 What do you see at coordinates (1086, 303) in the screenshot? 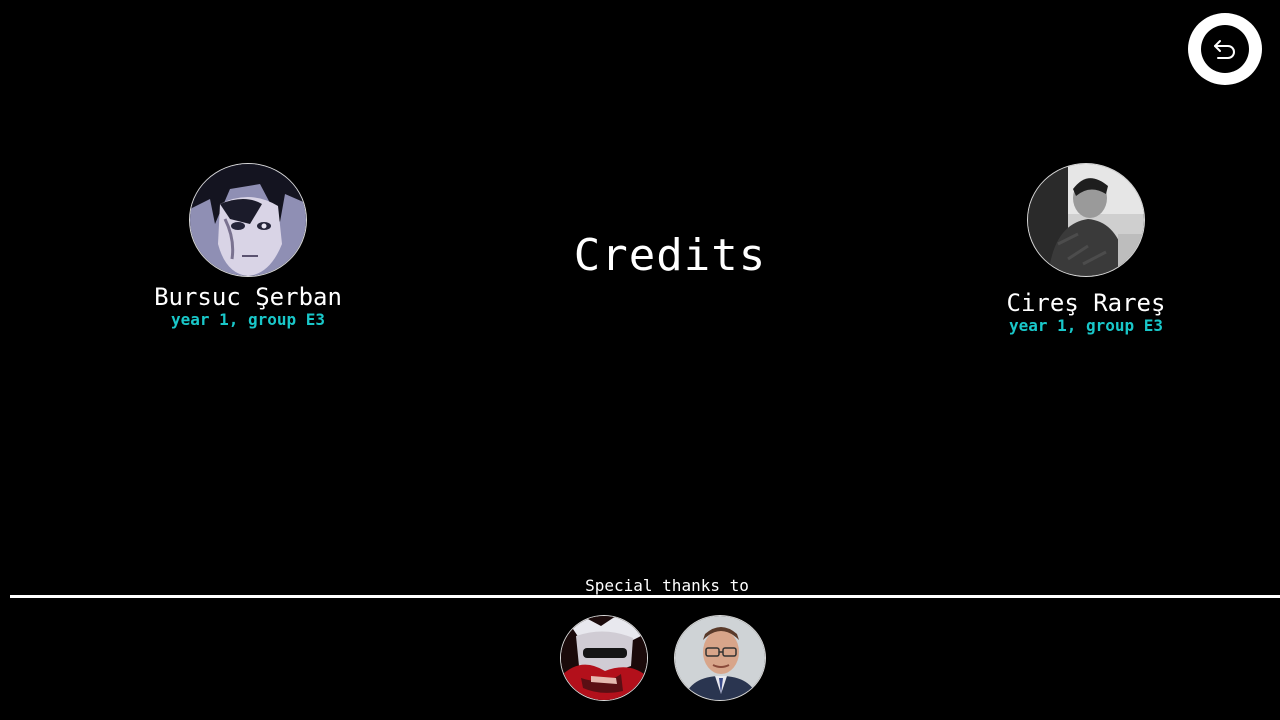
I see `author-name: Cireş Rareş` at bounding box center [1086, 303].